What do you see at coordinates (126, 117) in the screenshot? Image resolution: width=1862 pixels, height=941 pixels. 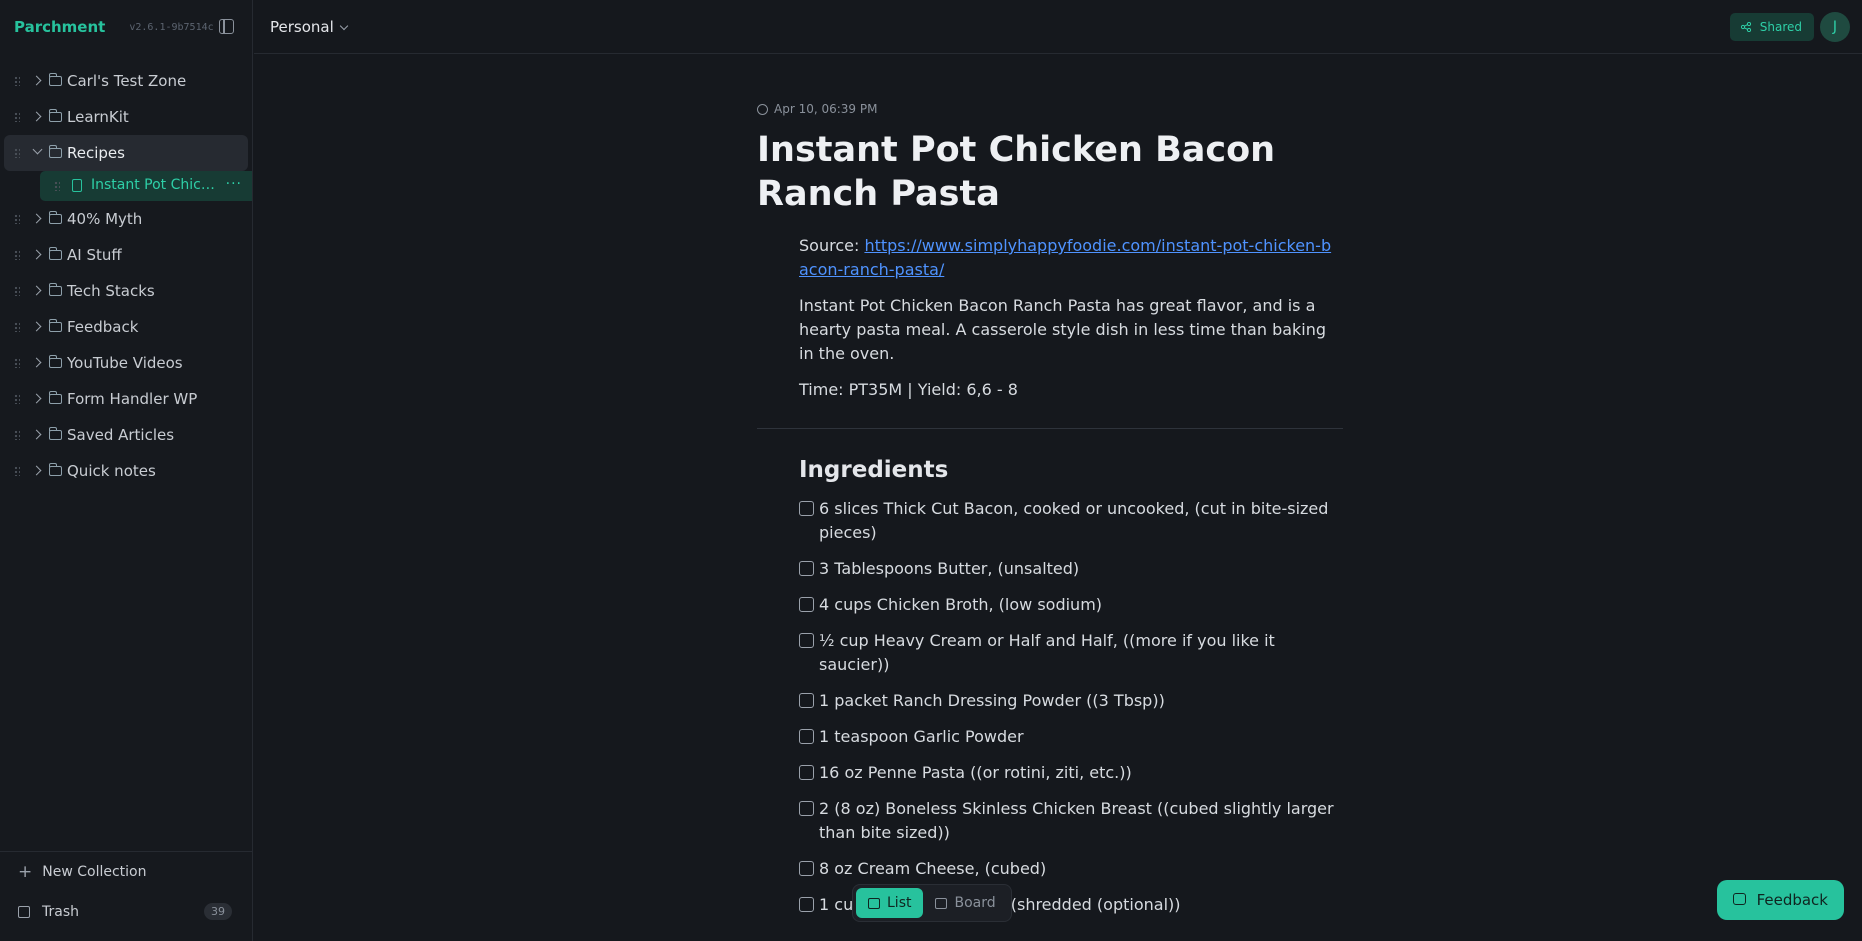 I see `sidebar-item-learnkit: LearnKit` at bounding box center [126, 117].